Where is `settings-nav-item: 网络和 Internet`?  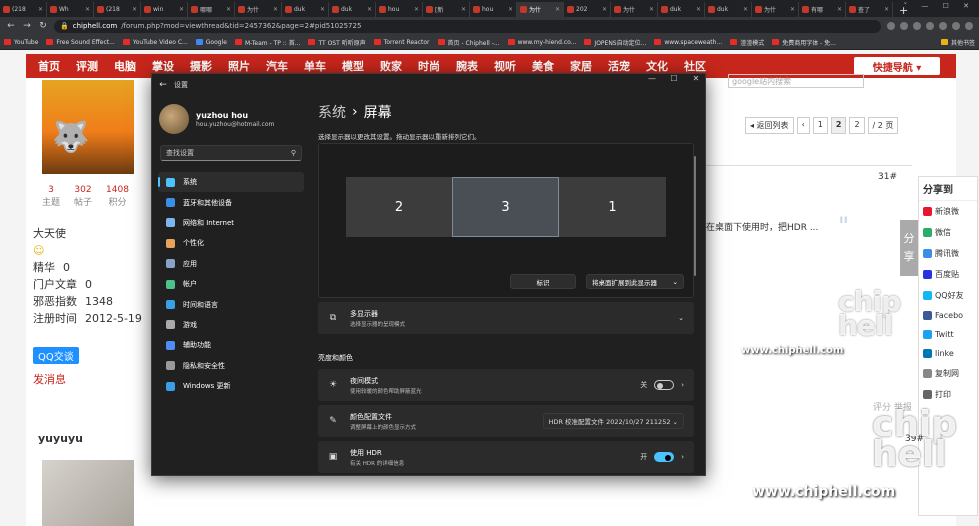 settings-nav-item: 网络和 Internet is located at coordinates (231, 223).